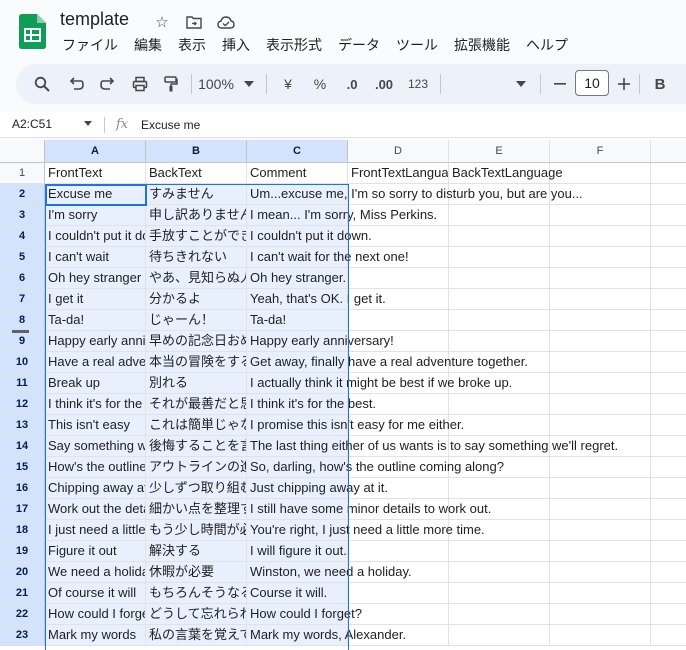  I want to click on cell-extra15, so click(668, 467).